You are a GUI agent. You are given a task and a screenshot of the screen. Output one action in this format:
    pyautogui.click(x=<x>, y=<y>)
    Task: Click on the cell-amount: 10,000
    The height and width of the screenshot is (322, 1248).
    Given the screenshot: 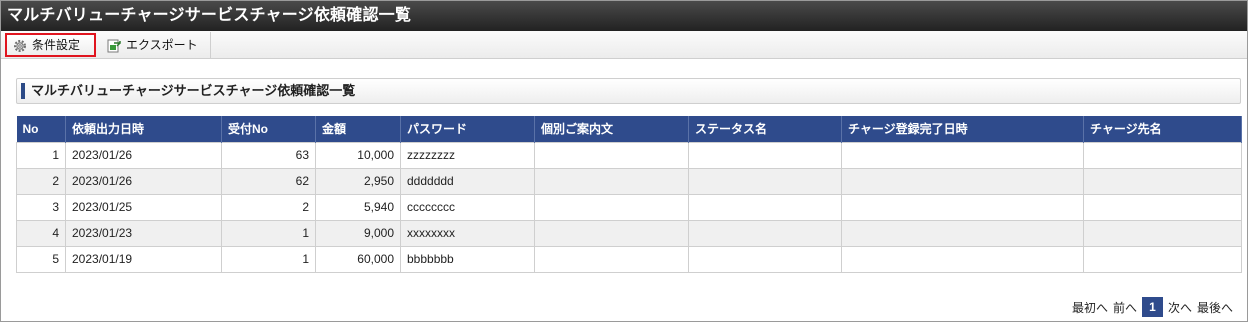 What is the action you would take?
    pyautogui.click(x=358, y=155)
    